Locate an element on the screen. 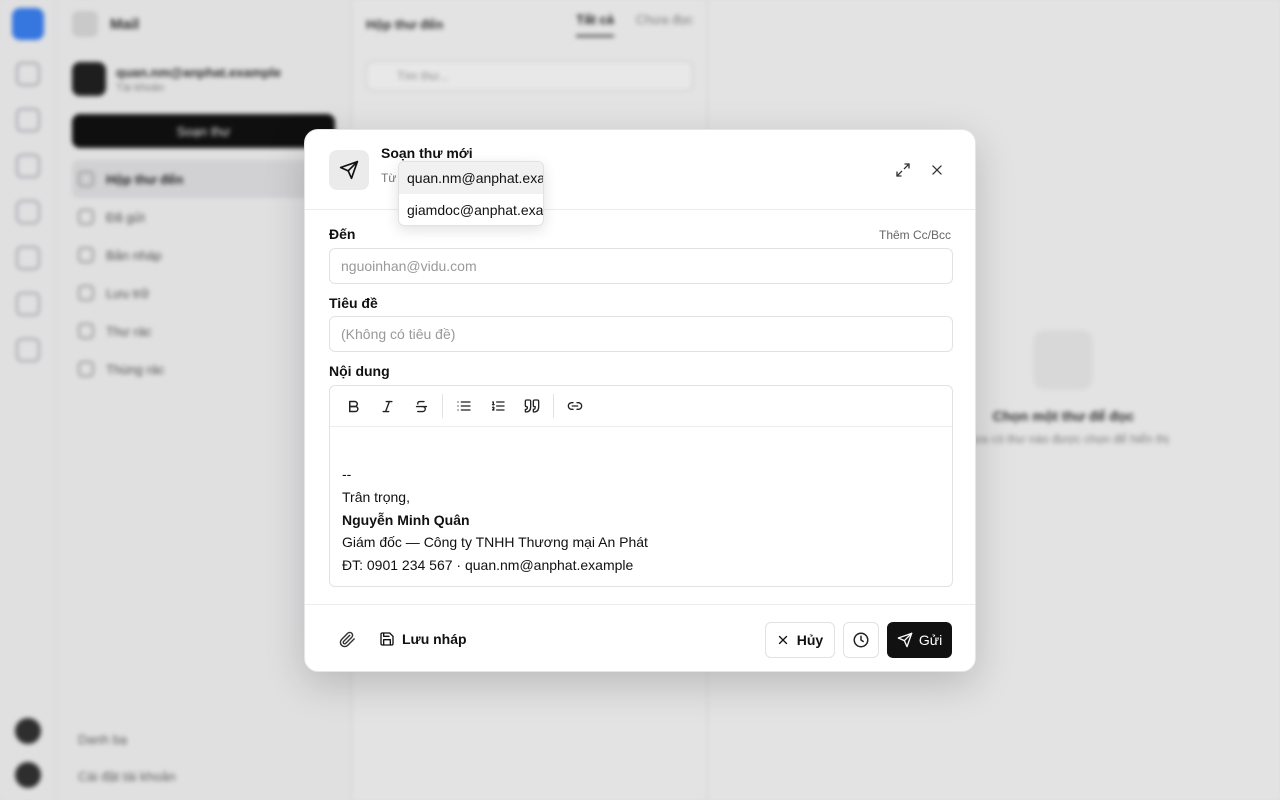 This screenshot has height=800, width=1280. expand-icon is located at coordinates (903, 170).